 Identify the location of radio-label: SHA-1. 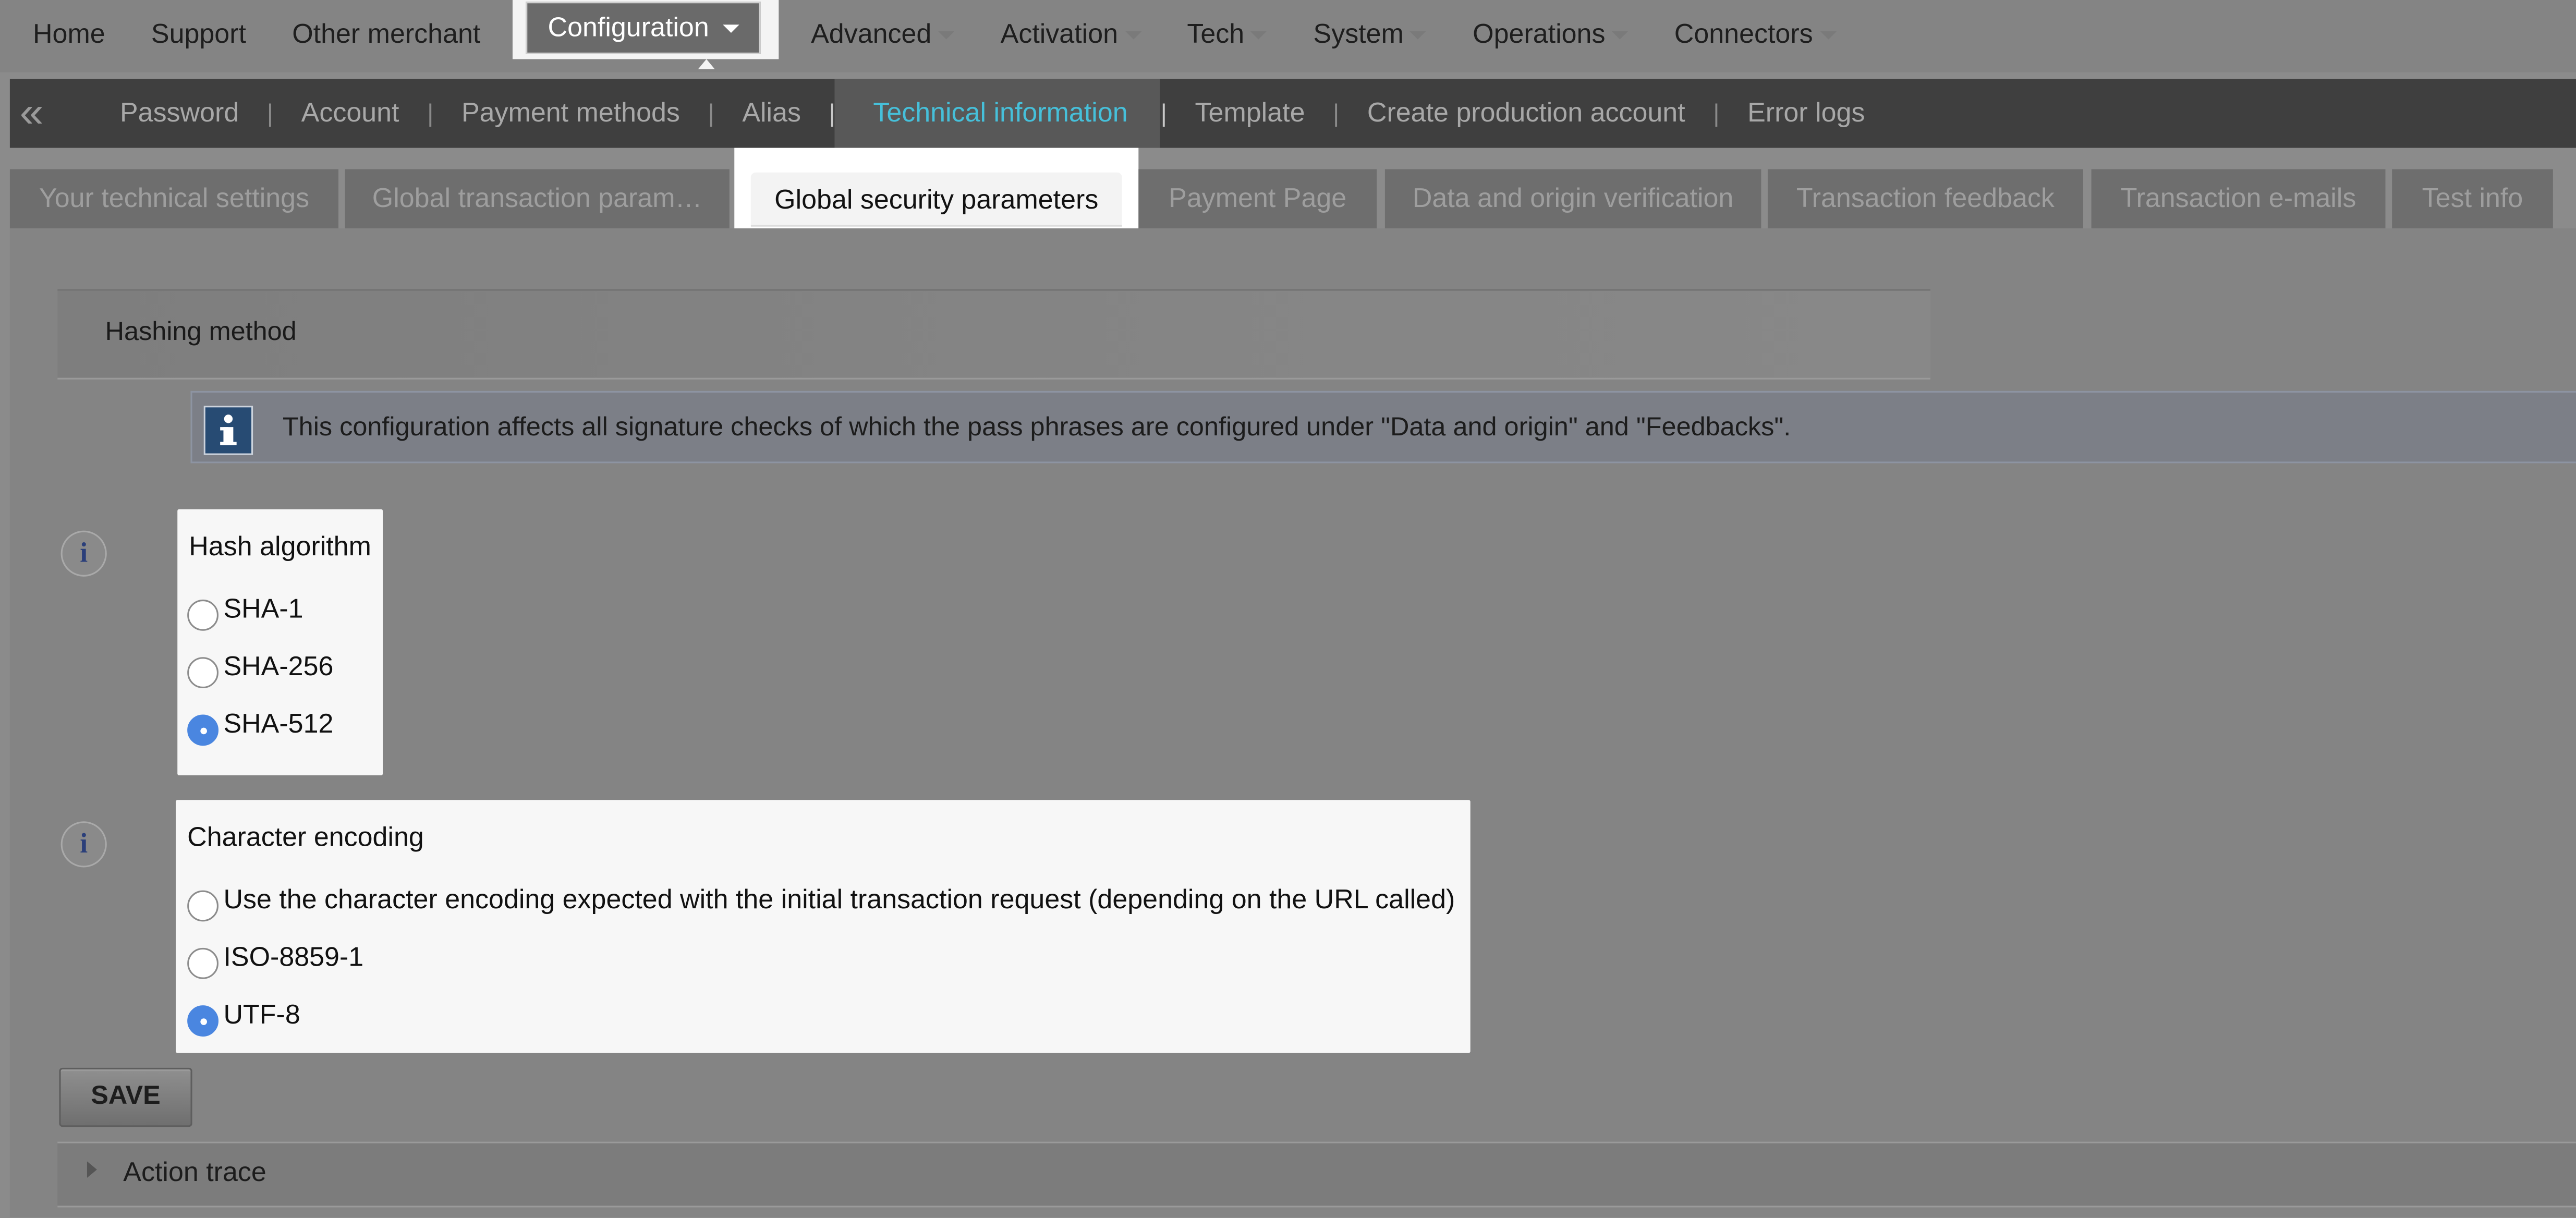
(263, 608).